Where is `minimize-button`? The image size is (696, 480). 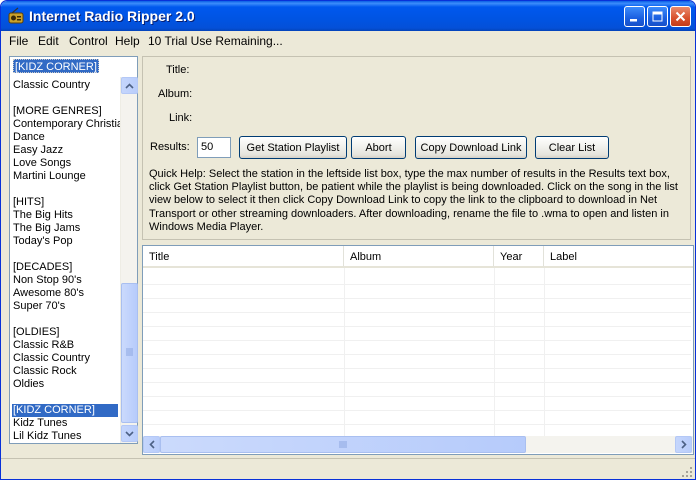
minimize-button is located at coordinates (634, 16).